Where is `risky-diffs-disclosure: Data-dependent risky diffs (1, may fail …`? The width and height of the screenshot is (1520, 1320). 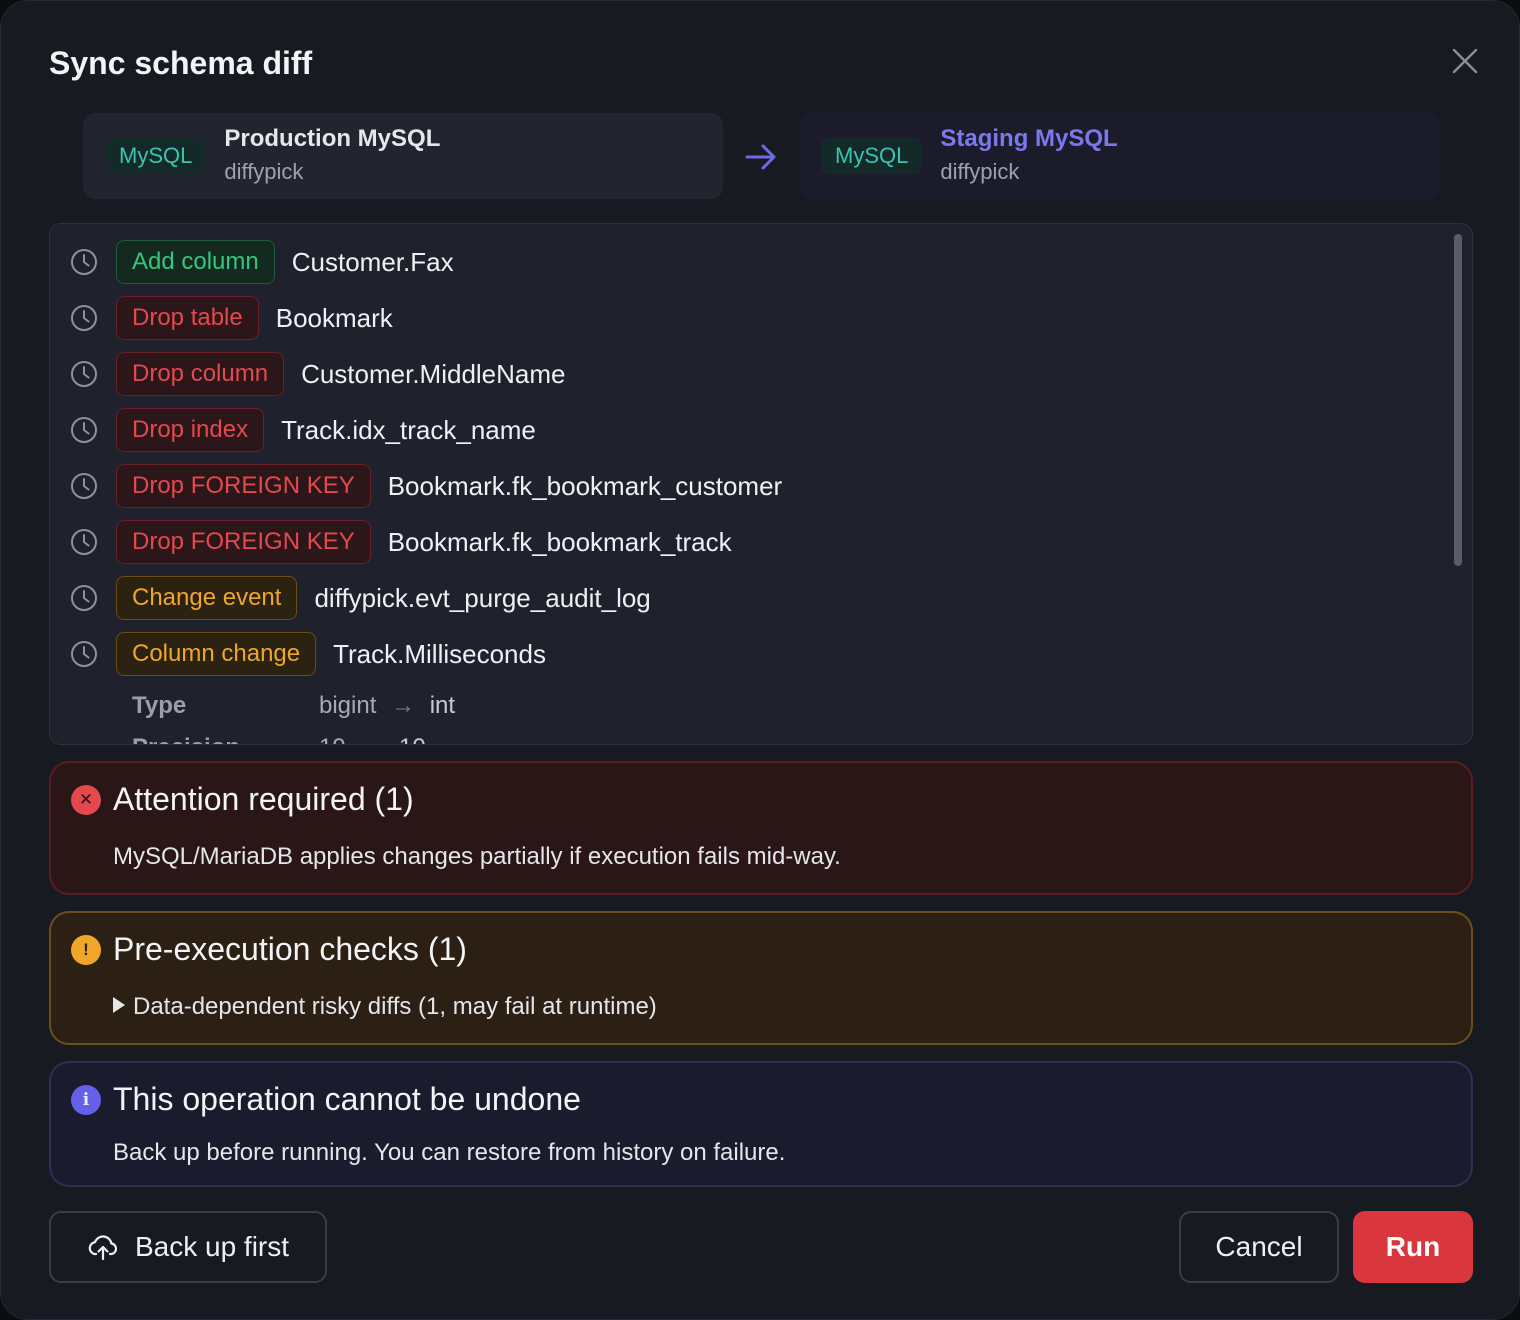 risky-diffs-disclosure: Data-dependent risky diffs (1, may fail … is located at coordinates (385, 1007).